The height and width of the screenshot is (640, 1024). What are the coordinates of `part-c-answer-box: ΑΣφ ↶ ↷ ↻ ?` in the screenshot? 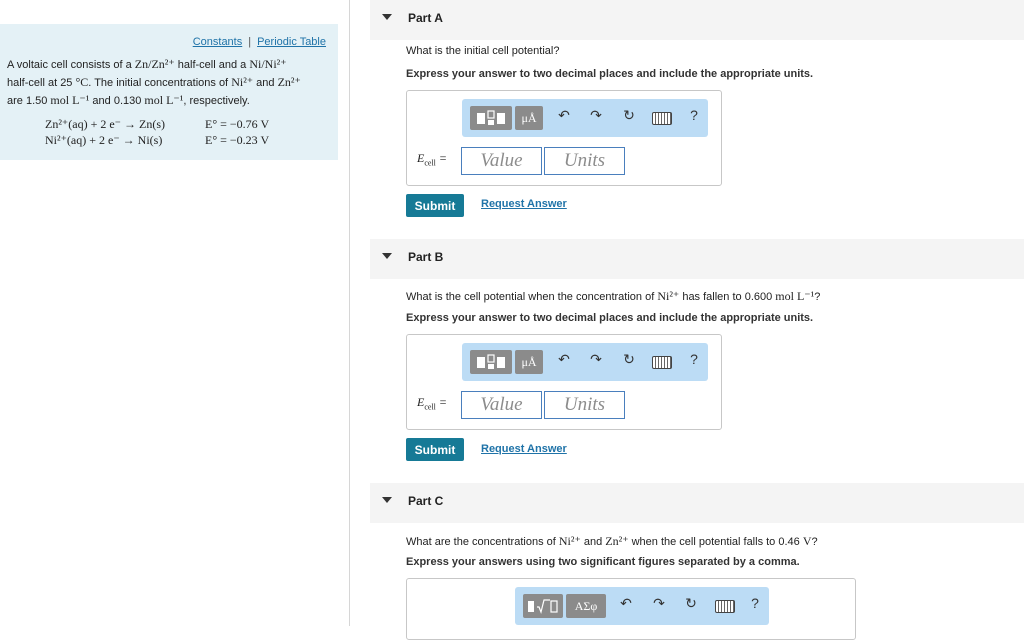 It's located at (631, 609).